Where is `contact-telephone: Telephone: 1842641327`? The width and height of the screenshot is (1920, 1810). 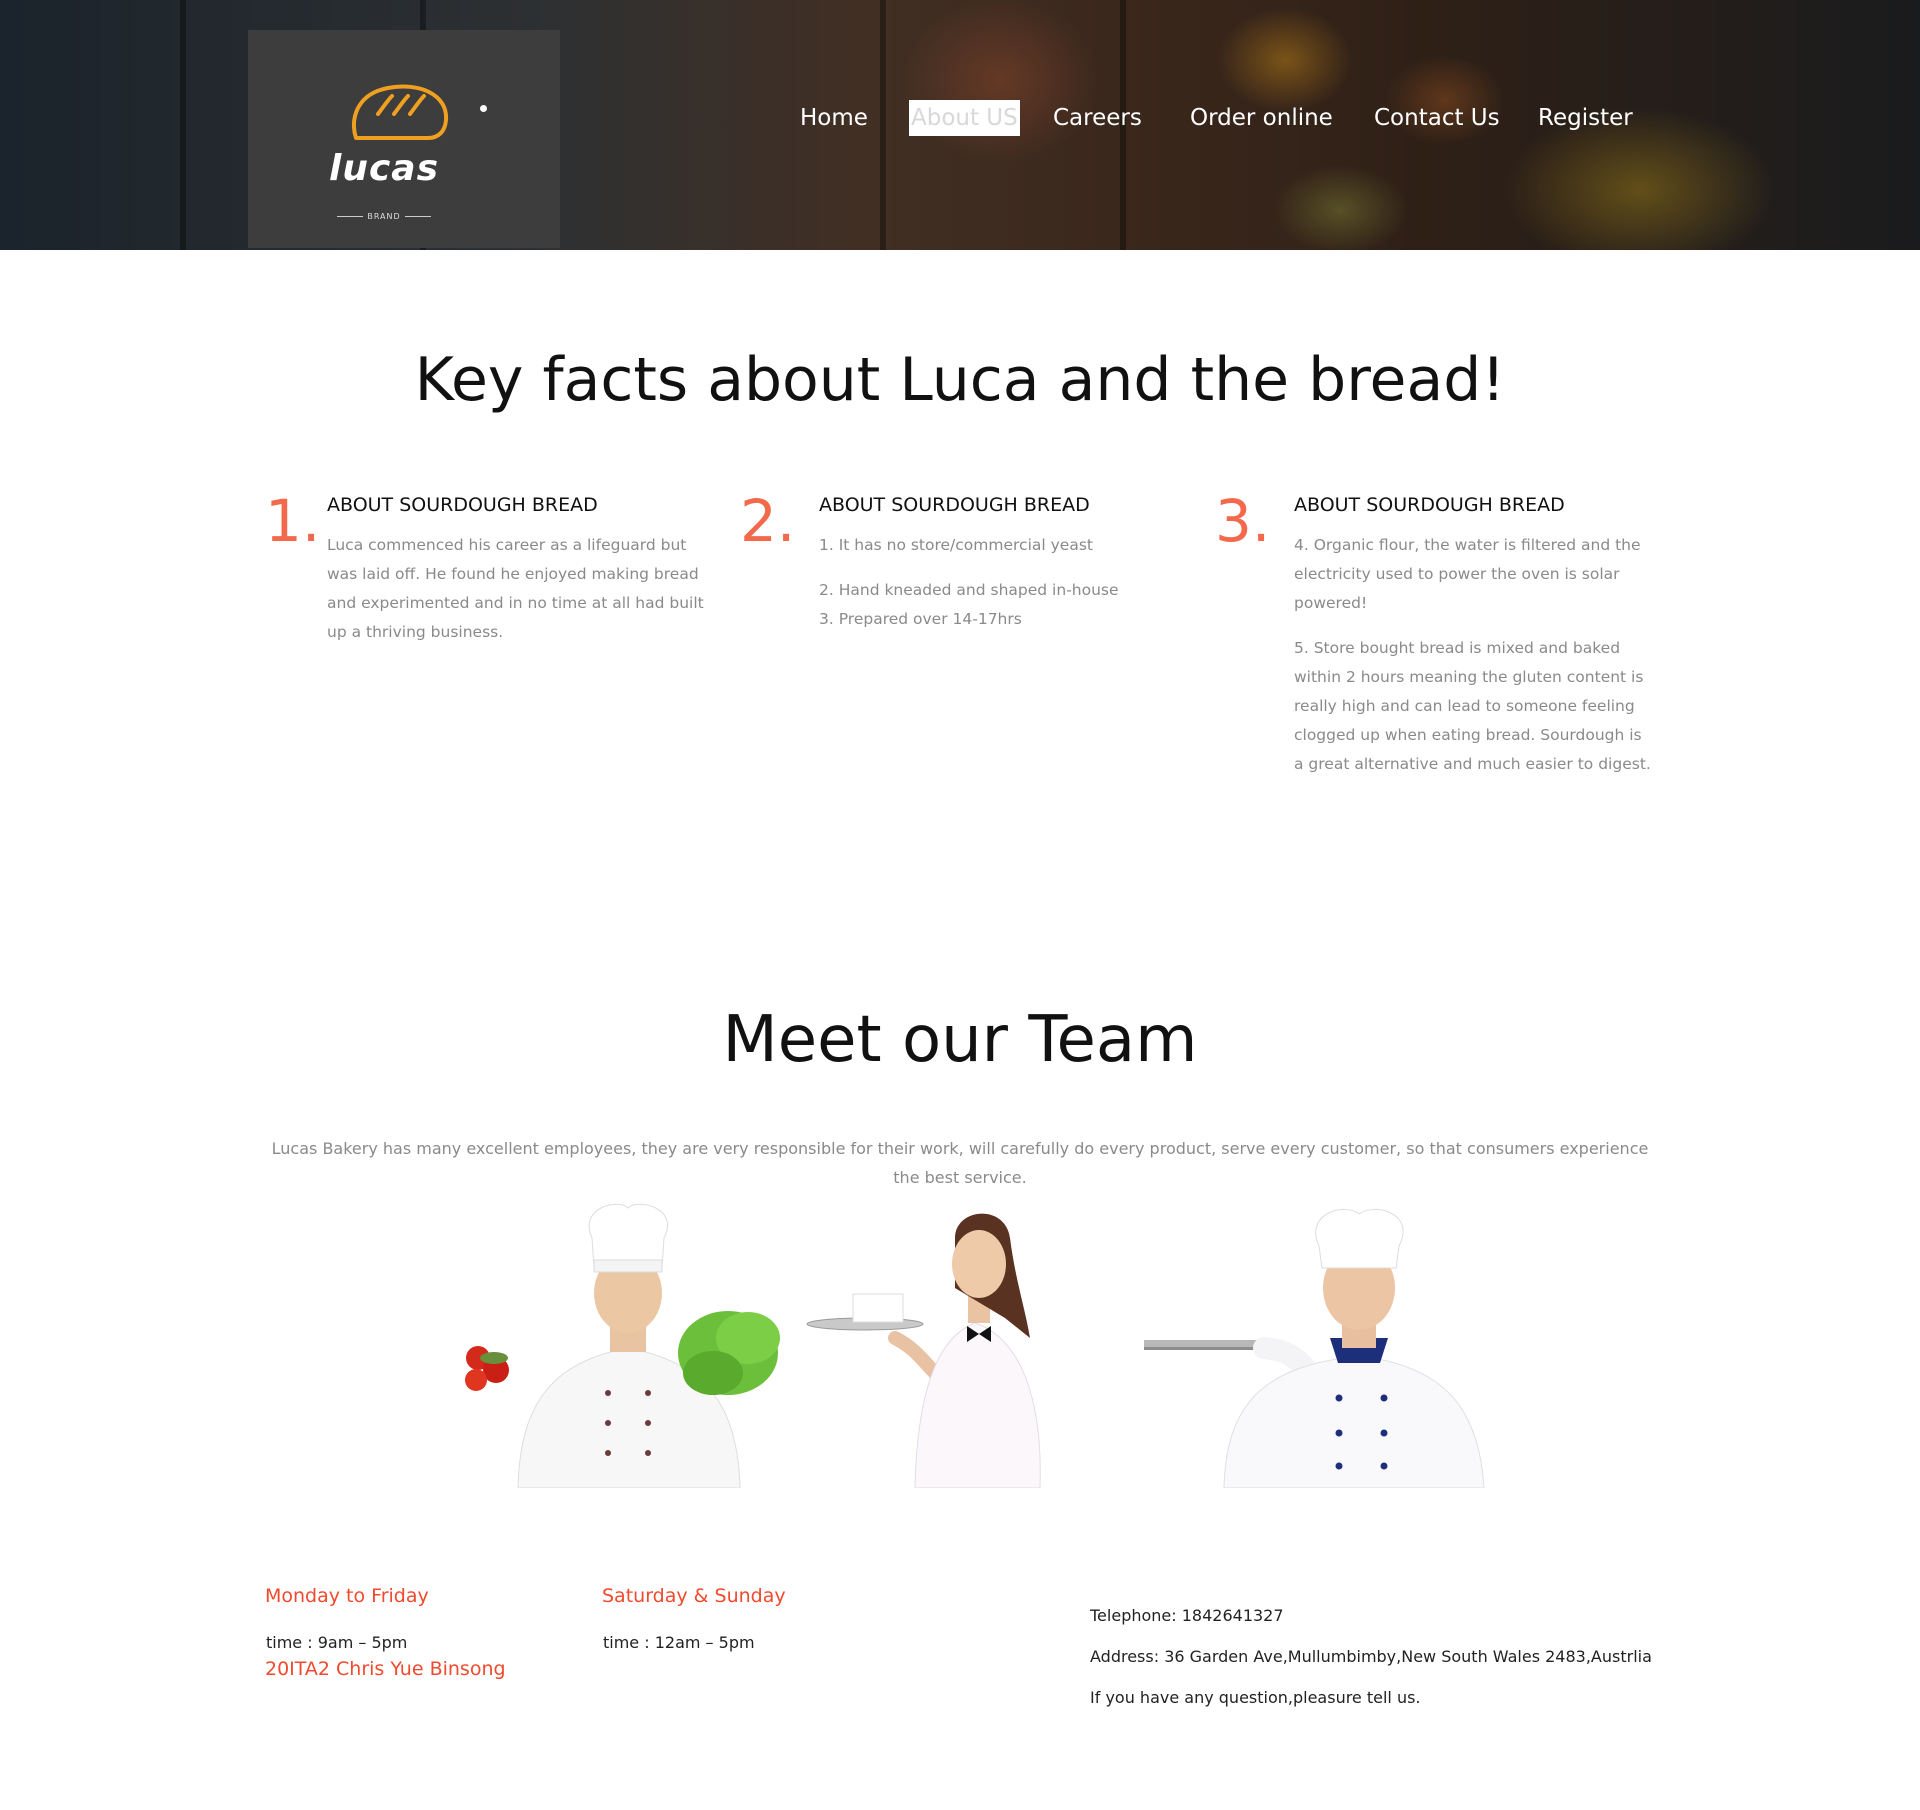
contact-telephone: Telephone: 1842641327 is located at coordinates (1187, 1615).